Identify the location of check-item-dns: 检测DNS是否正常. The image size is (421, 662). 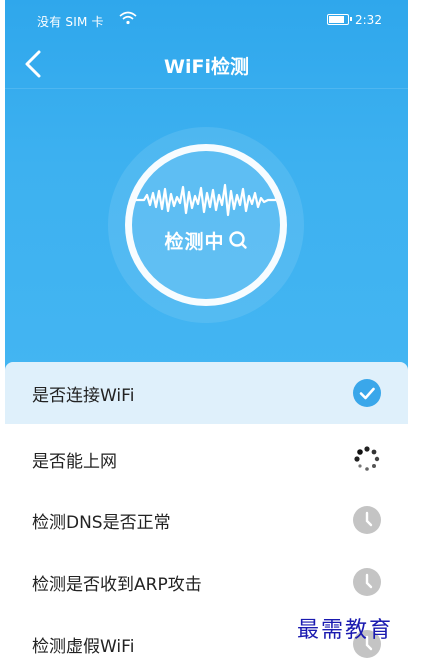
(206, 520).